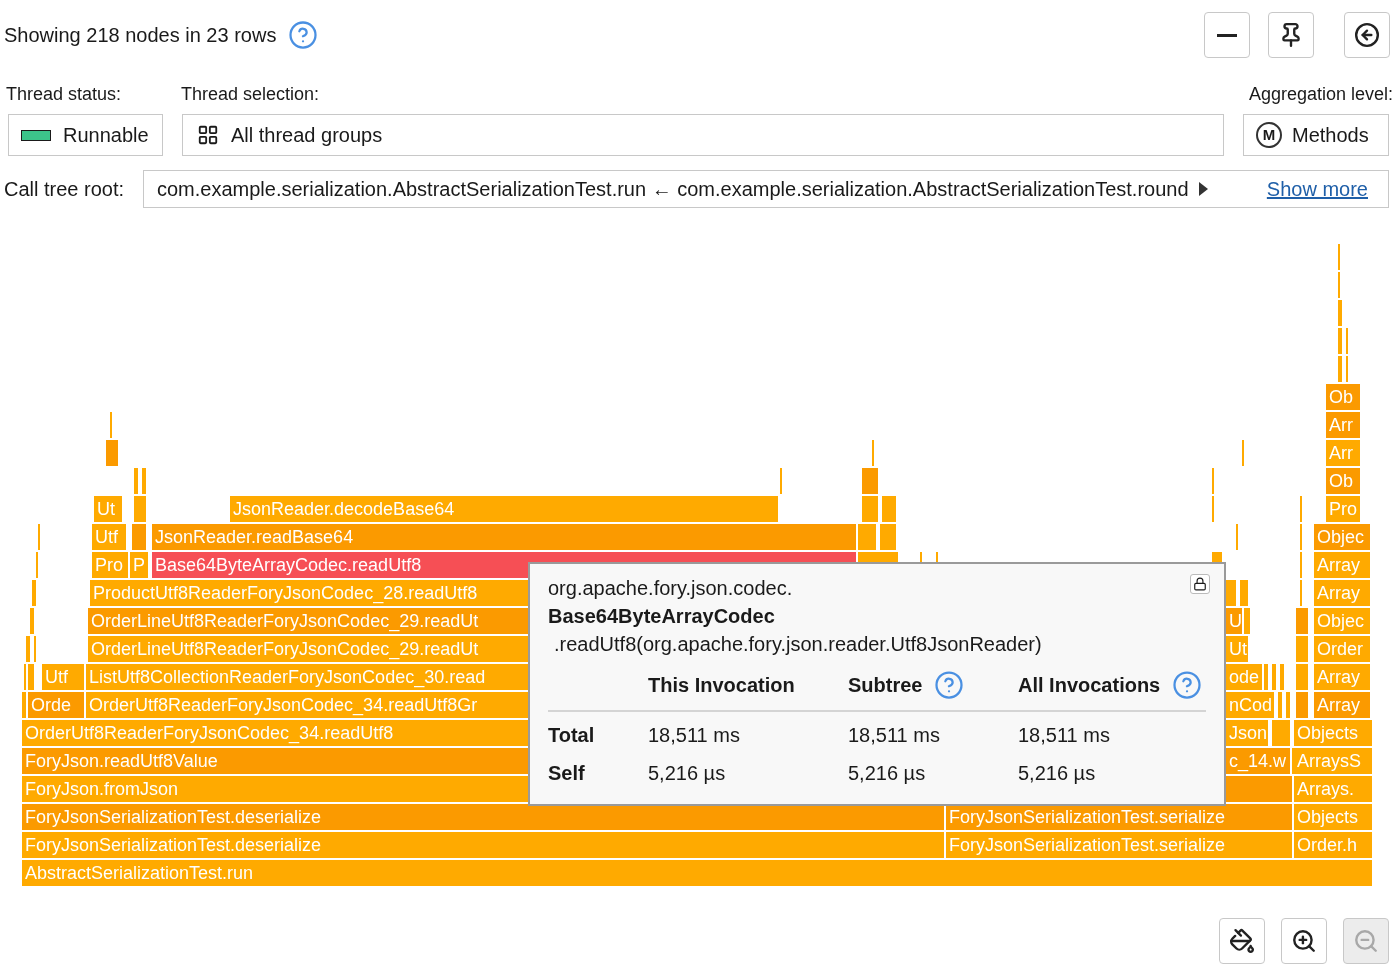  Describe the element at coordinates (766, 189) in the screenshot. I see `call-tree-root-field: com.example.serialization.AbstractSerializationTest.run ← com.example.serialization.AbstractSerializationTest.round Show more` at that location.